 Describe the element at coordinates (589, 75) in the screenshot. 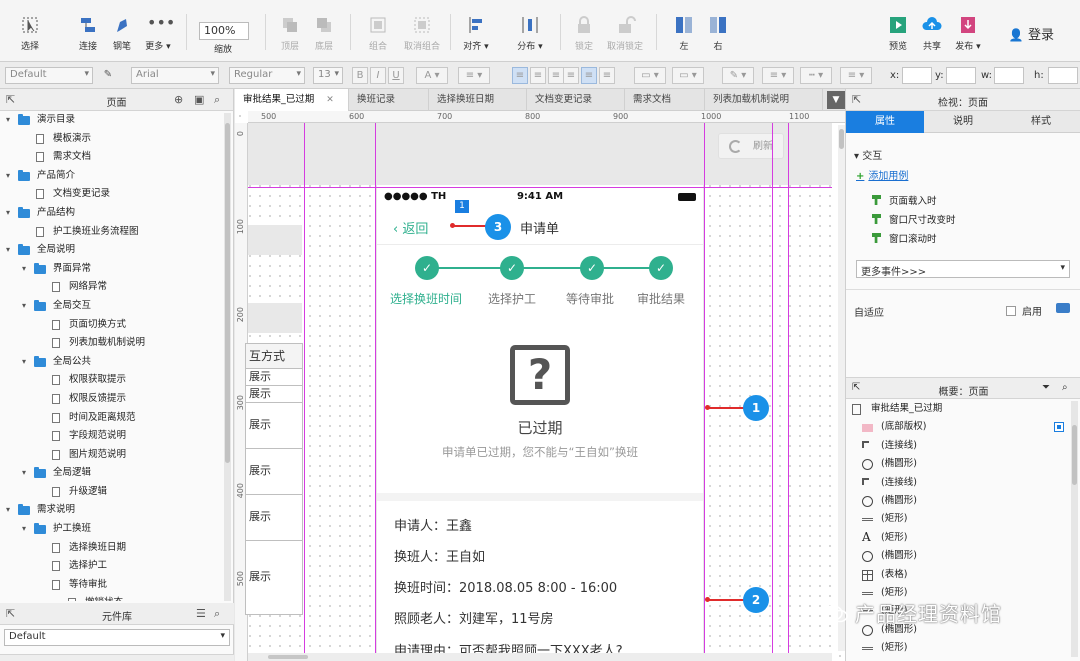

I see `align-text-middle-button: ≡` at that location.